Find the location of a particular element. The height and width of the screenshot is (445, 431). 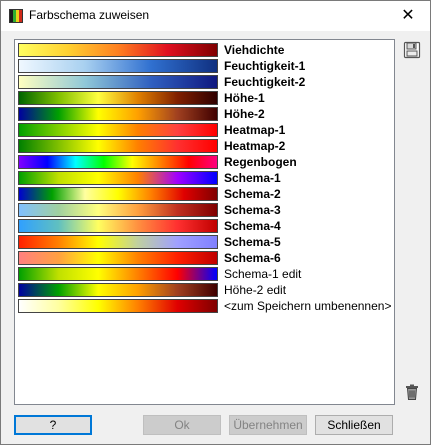

scheme-row: Regenbogen is located at coordinates (204, 161).